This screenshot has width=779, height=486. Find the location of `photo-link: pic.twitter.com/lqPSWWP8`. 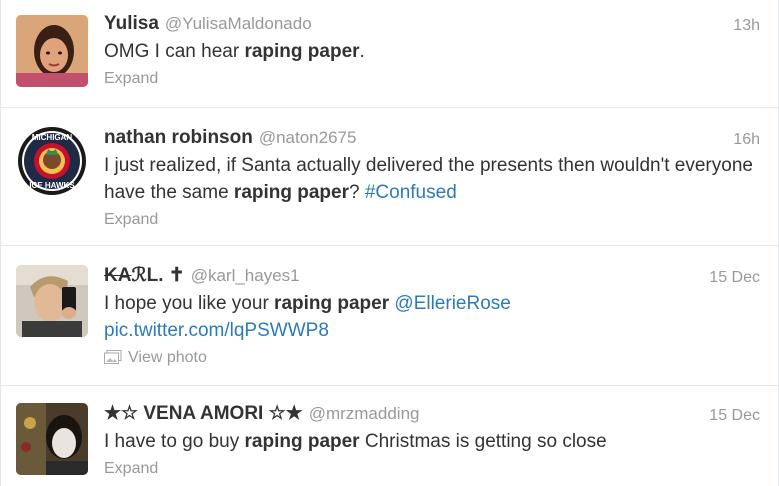

photo-link: pic.twitter.com/lqPSWWP8 is located at coordinates (216, 330).